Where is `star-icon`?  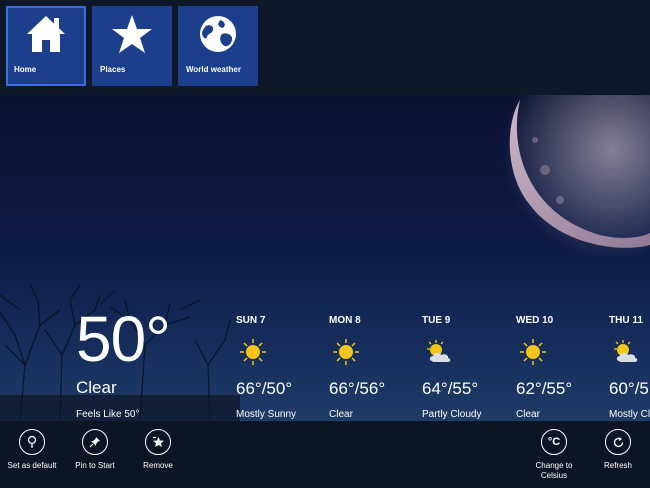
star-icon is located at coordinates (132, 34).